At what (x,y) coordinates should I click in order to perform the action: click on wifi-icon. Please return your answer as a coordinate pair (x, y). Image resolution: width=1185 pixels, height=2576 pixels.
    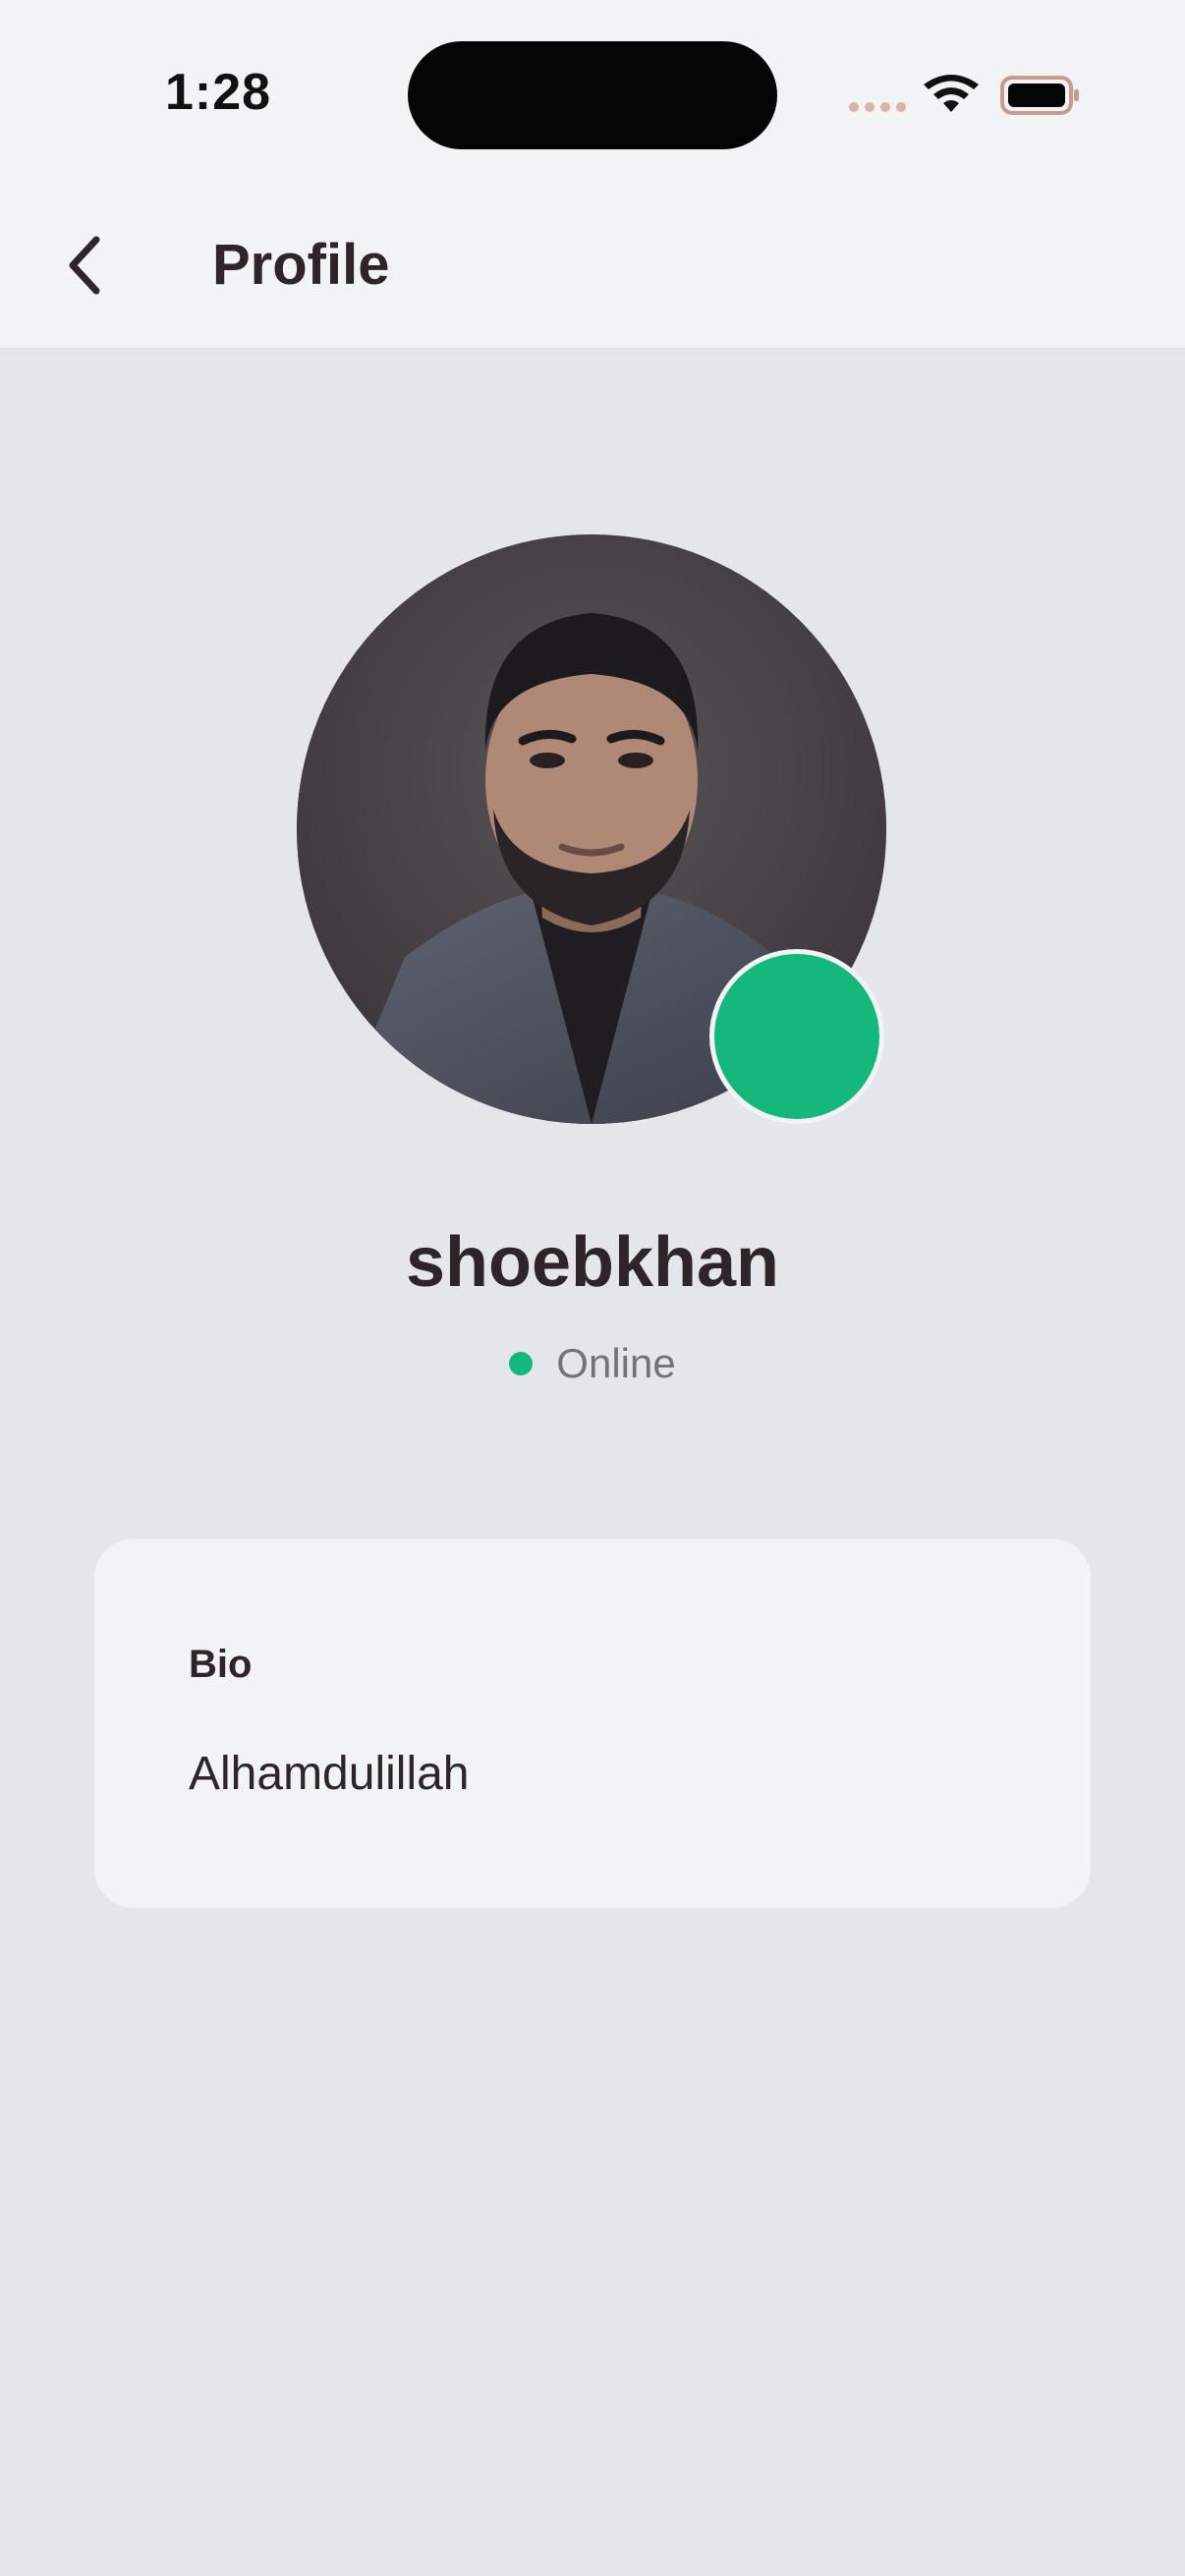
    Looking at the image, I should click on (952, 93).